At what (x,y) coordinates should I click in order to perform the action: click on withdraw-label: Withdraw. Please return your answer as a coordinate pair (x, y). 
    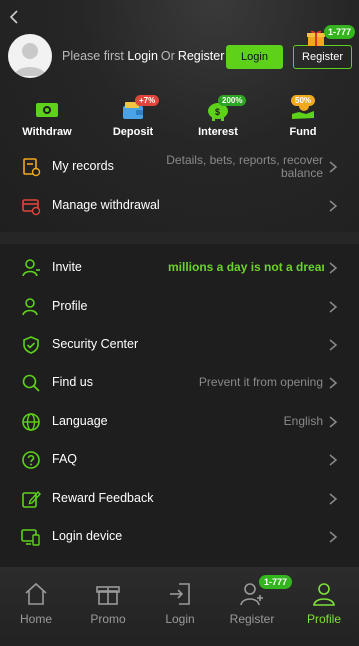
    Looking at the image, I should click on (47, 132).